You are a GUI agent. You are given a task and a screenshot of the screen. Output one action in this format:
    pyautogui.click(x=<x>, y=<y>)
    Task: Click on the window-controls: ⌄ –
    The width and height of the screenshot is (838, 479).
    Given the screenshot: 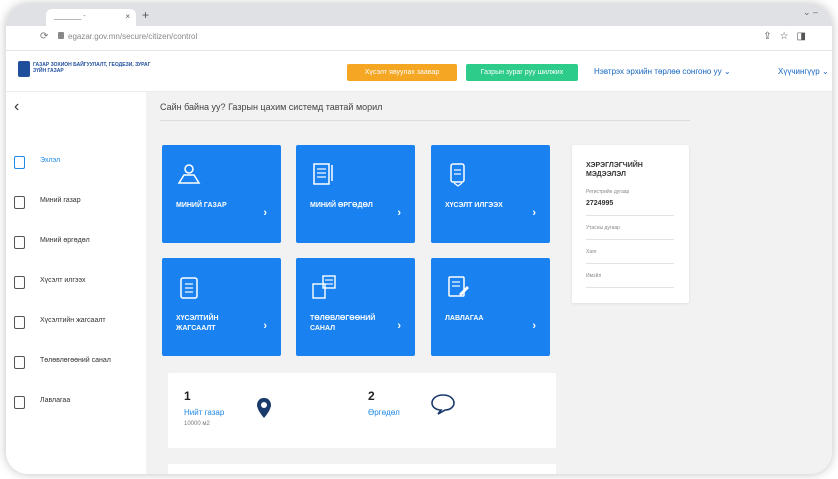 What is the action you would take?
    pyautogui.click(x=810, y=12)
    